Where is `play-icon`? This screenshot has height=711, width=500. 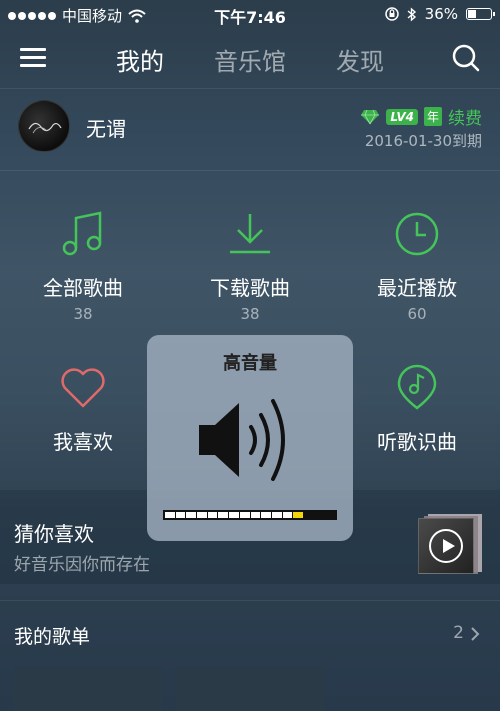 play-icon is located at coordinates (446, 546).